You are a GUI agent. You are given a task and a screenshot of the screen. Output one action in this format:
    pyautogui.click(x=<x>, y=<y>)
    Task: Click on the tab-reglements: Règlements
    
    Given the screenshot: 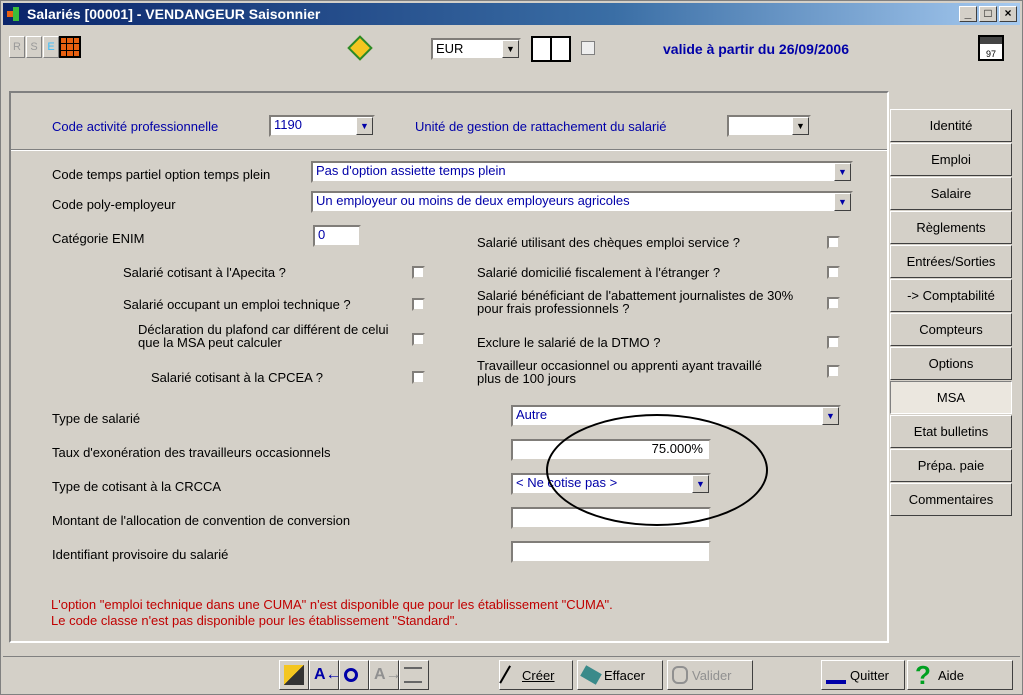 What is the action you would take?
    pyautogui.click(x=951, y=227)
    